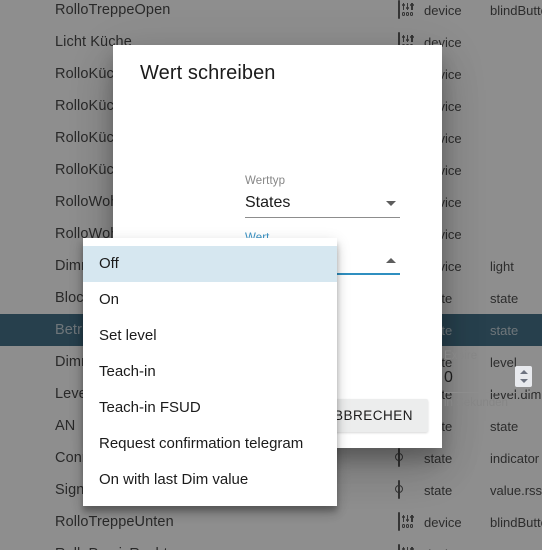 Image resolution: width=542 pixels, height=550 pixels. What do you see at coordinates (210, 480) in the screenshot?
I see `menu-item: On with last Dim value` at bounding box center [210, 480].